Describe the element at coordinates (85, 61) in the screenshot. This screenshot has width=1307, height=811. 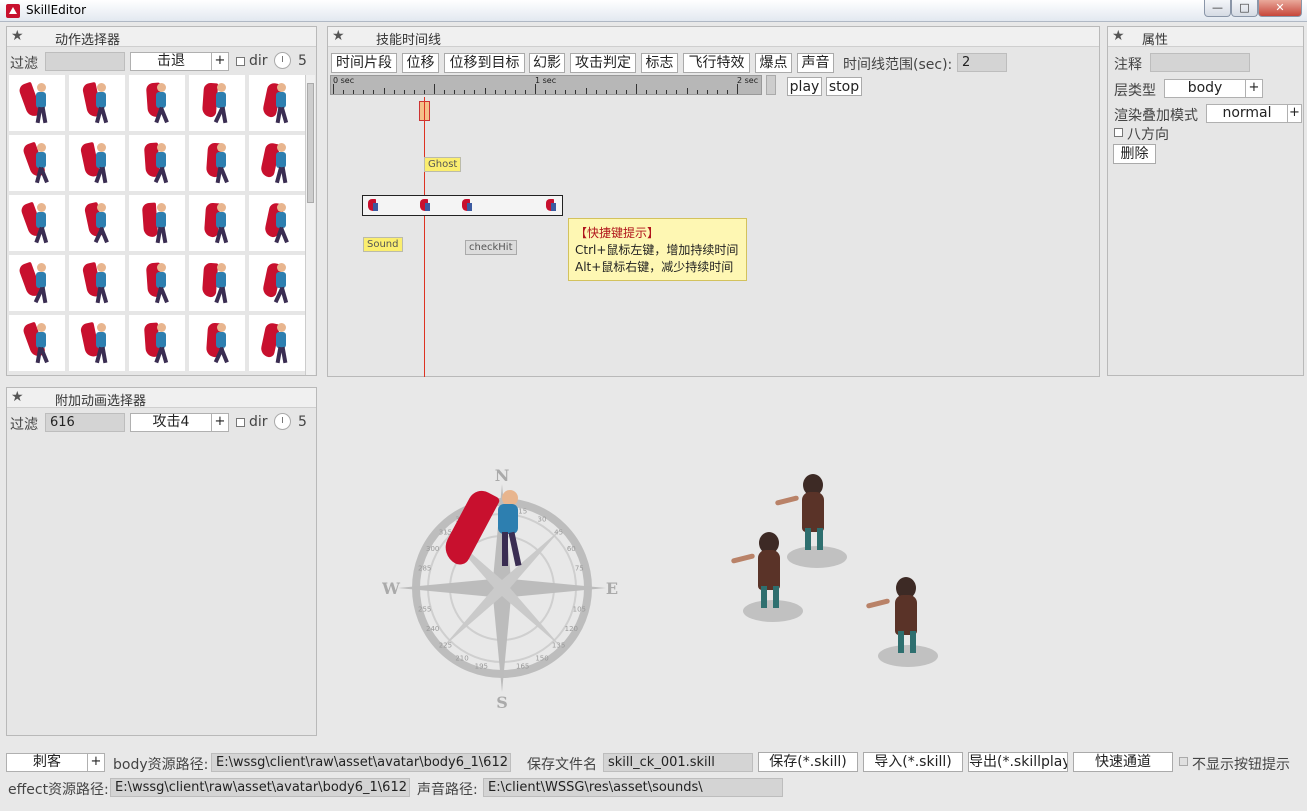
I see `filter-input` at that location.